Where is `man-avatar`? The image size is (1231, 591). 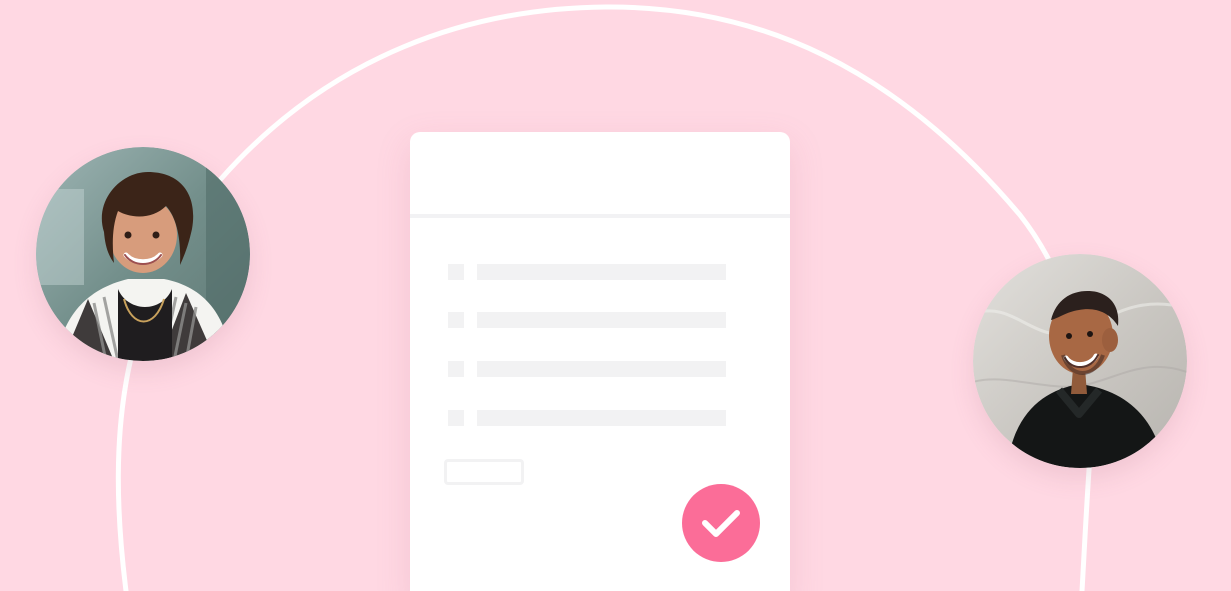 man-avatar is located at coordinates (1080, 361).